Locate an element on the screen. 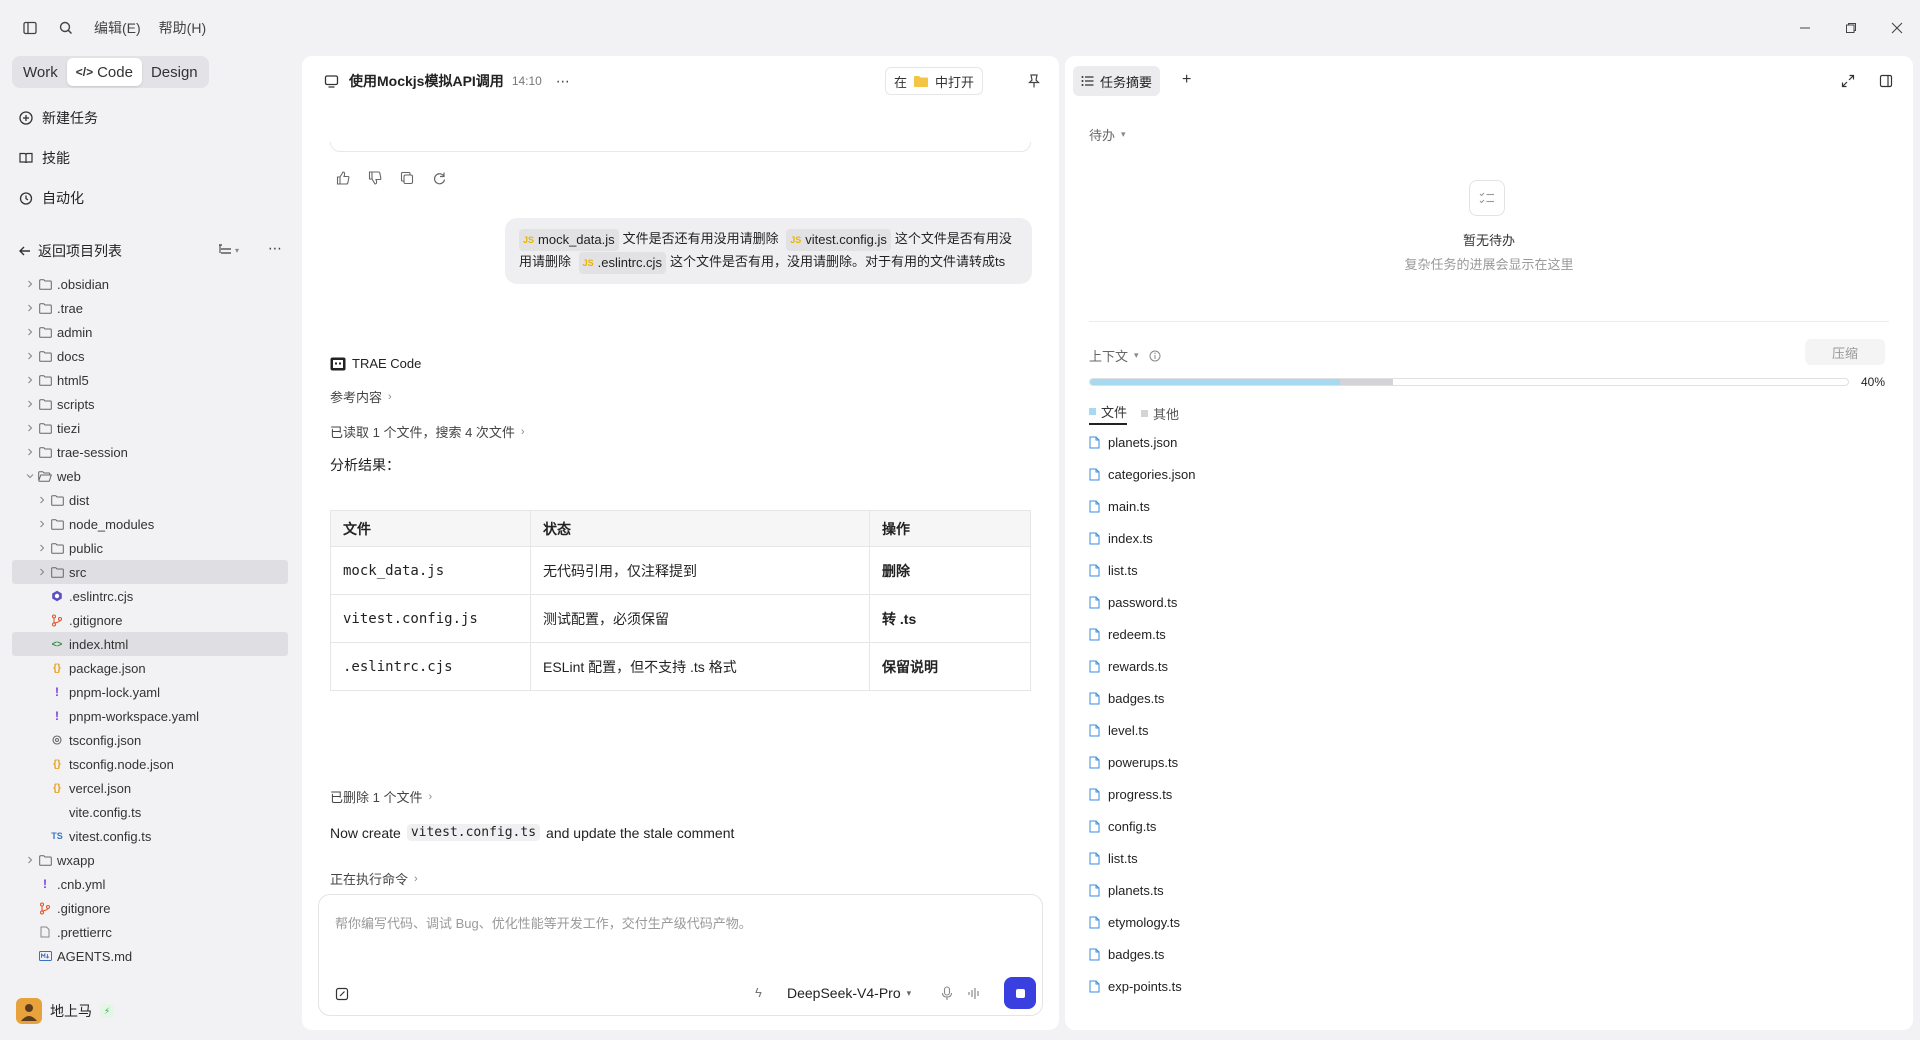 The width and height of the screenshot is (1920, 1040). tree-file: AGENTS.md is located at coordinates (150, 956).